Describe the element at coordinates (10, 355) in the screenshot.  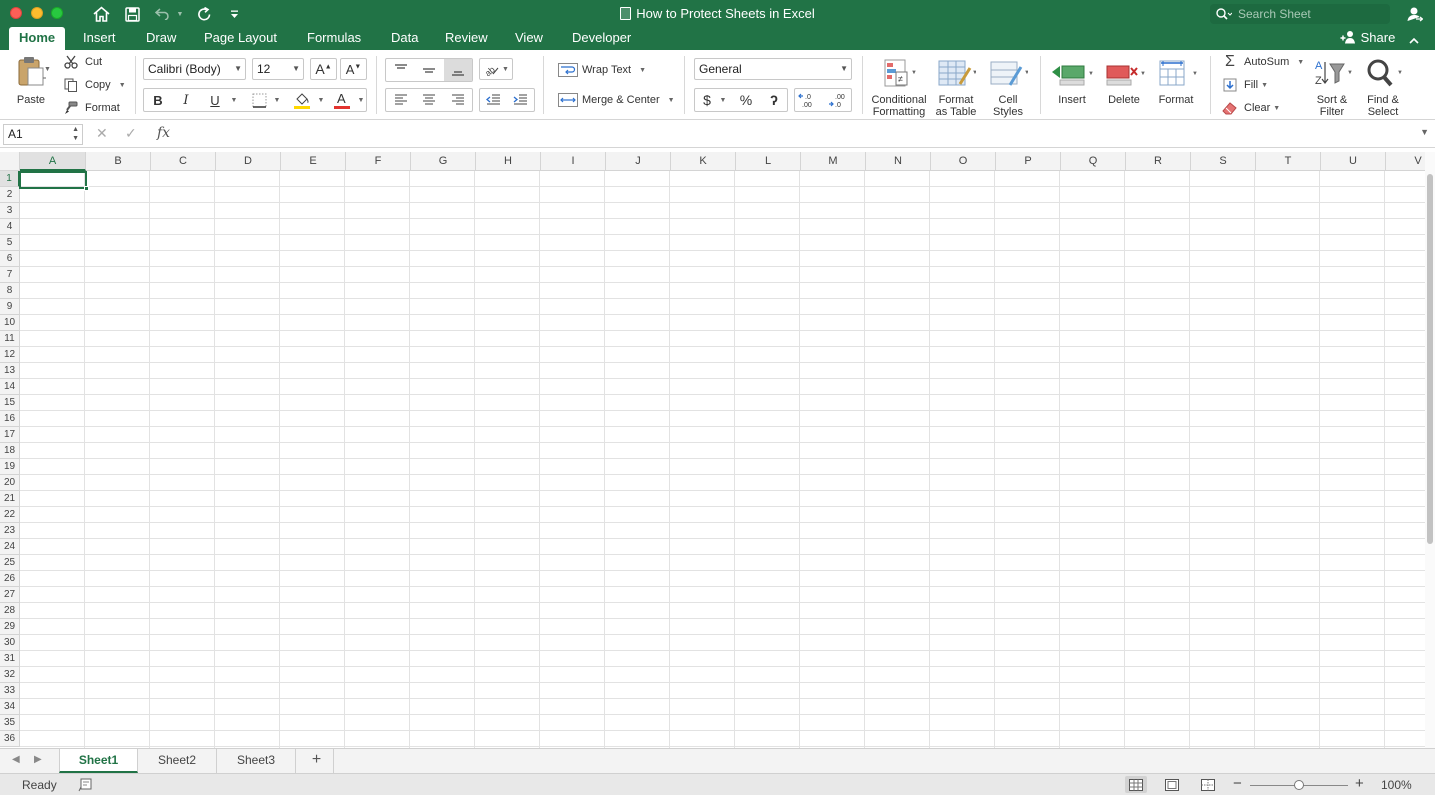
I see `row-header: 12` at that location.